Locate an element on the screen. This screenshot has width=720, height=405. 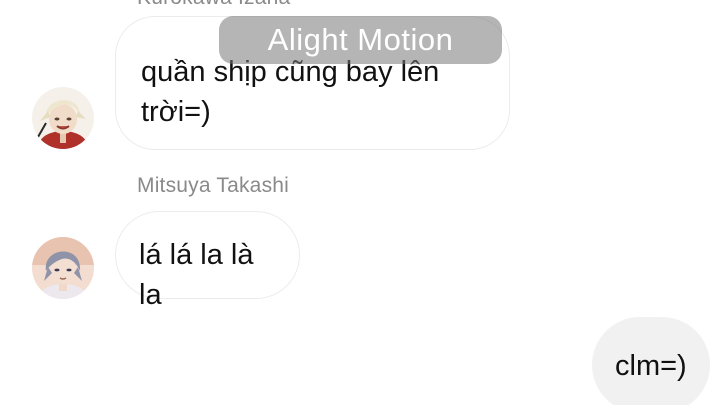
avatar-izana-image is located at coordinates (63, 118).